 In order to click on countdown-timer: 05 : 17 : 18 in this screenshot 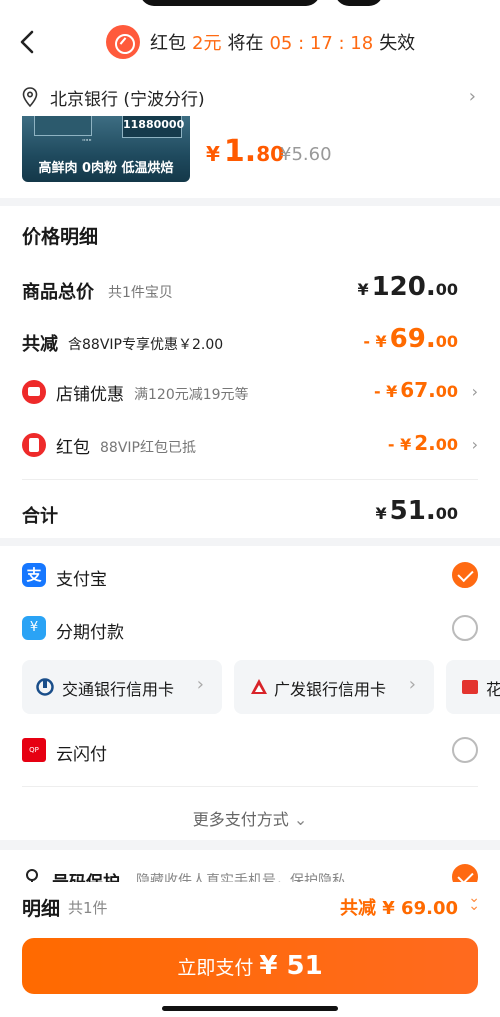, I will do `click(321, 43)`.